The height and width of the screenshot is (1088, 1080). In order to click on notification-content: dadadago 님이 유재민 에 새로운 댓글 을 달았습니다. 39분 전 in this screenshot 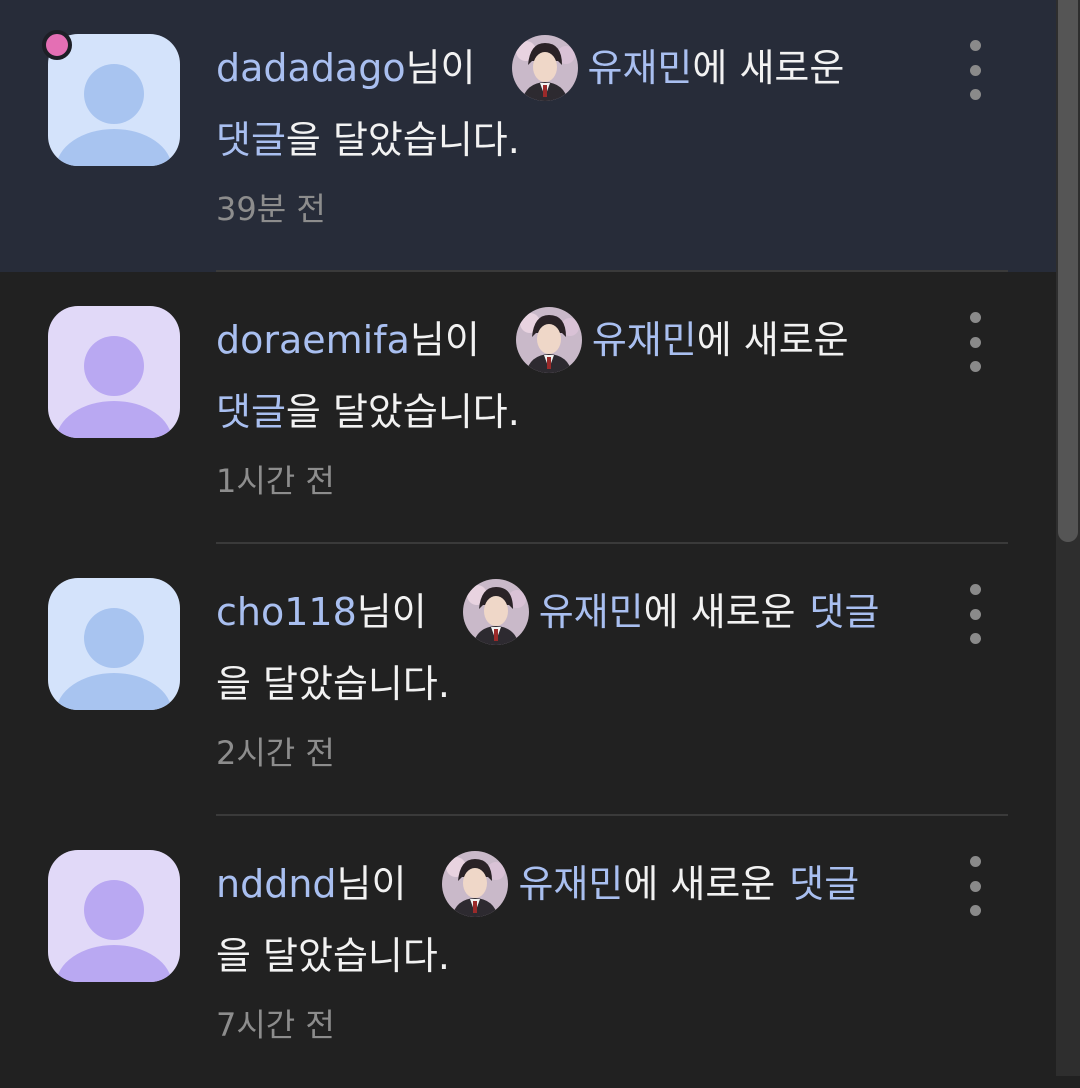, I will do `click(576, 137)`.